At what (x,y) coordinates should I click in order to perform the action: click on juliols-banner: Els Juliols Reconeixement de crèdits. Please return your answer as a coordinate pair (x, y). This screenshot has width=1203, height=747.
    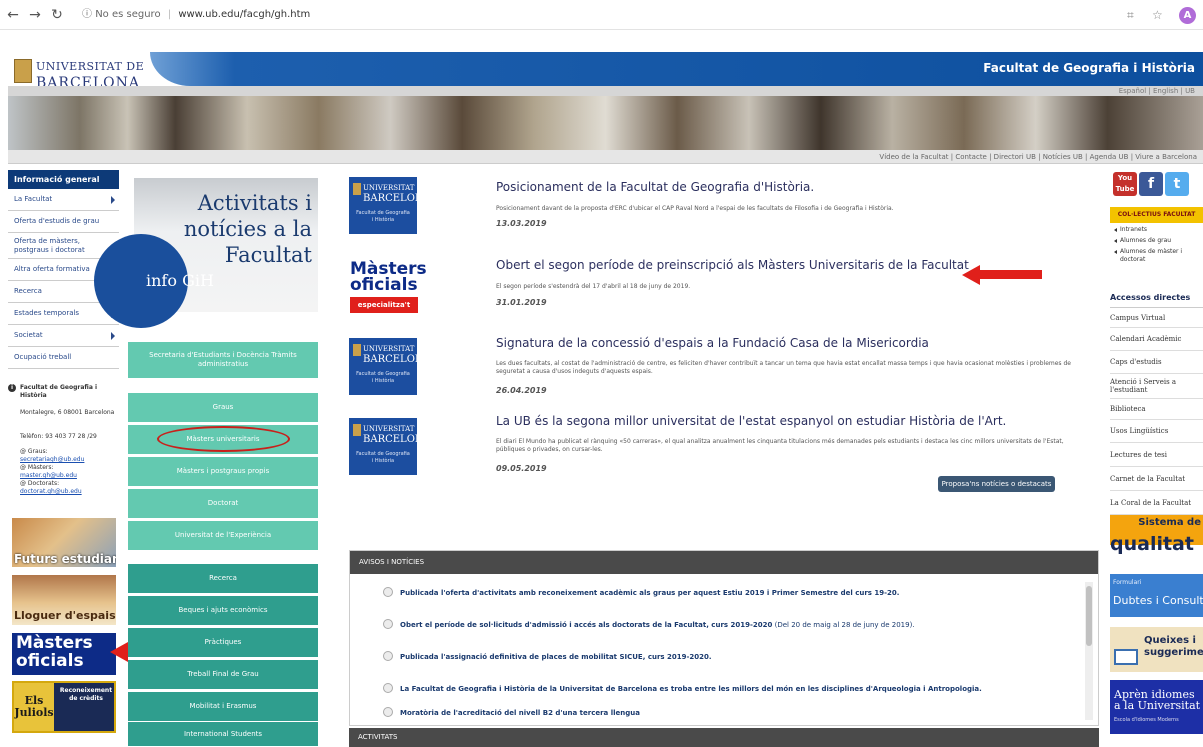
    Looking at the image, I should click on (64, 707).